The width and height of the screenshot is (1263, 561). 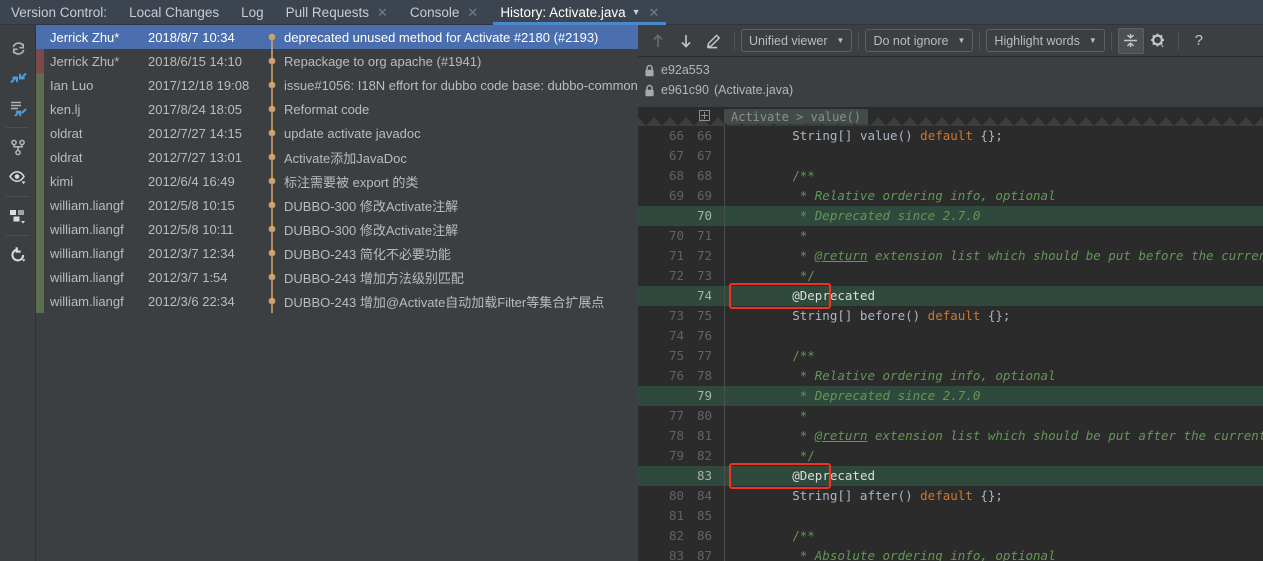 What do you see at coordinates (658, 41) in the screenshot?
I see `previous-difference-button` at bounding box center [658, 41].